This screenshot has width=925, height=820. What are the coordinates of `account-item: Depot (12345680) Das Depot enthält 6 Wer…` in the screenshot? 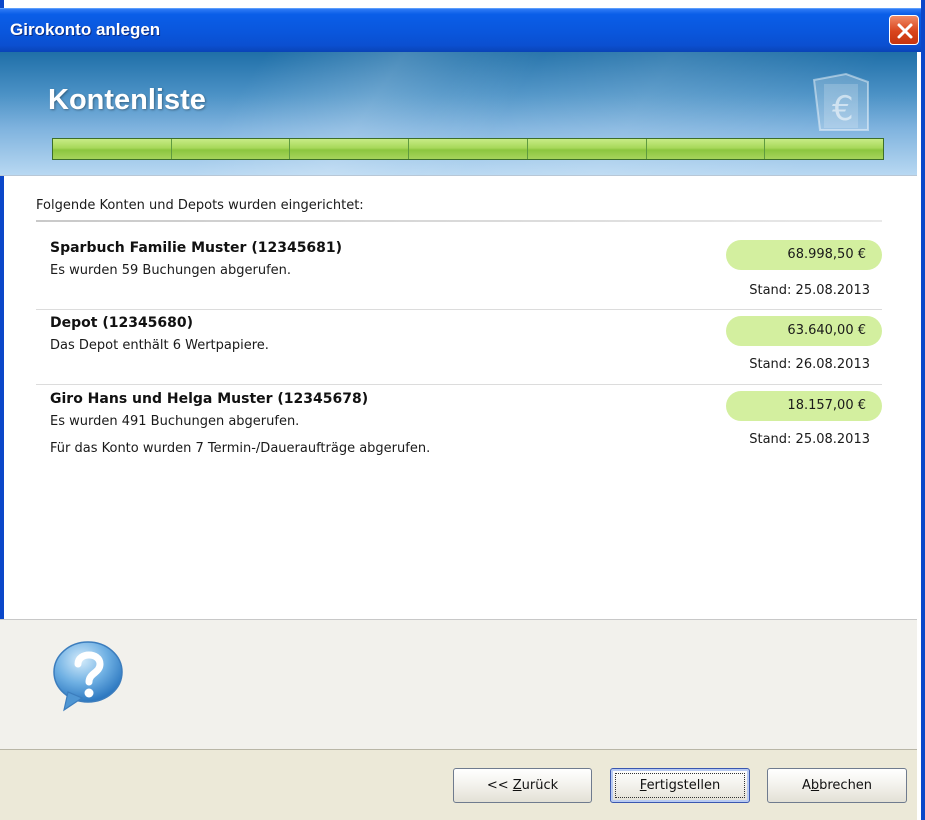 It's located at (459, 347).